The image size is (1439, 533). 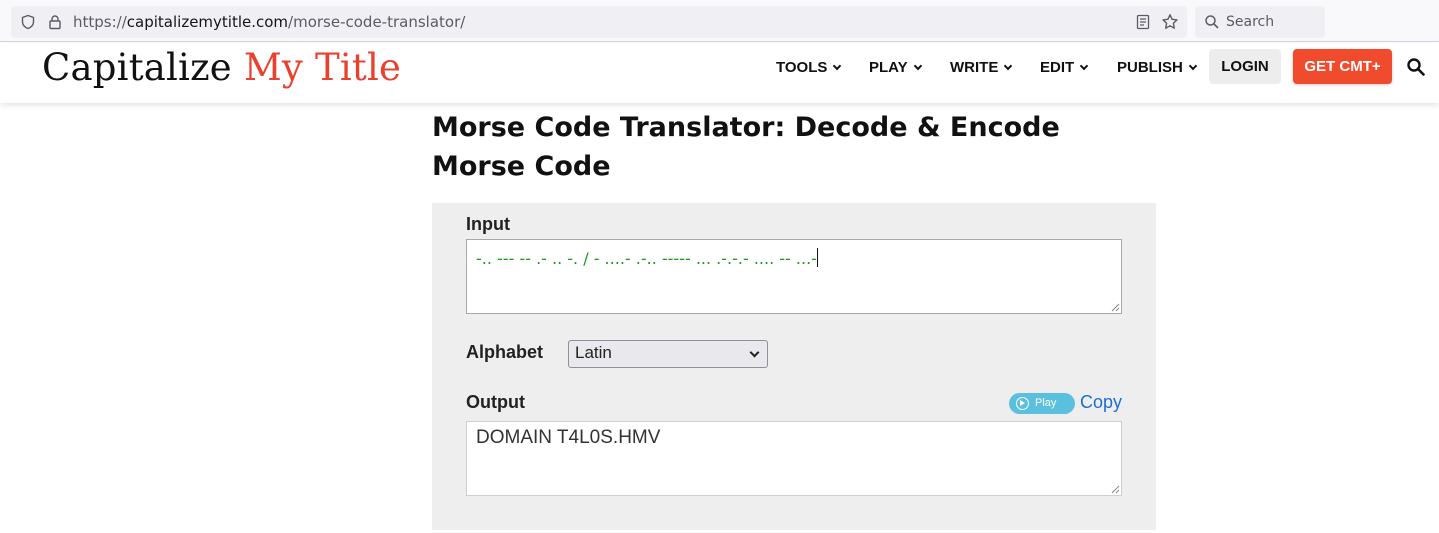 What do you see at coordinates (1250, 22) in the screenshot?
I see `search-placeholder: Search` at bounding box center [1250, 22].